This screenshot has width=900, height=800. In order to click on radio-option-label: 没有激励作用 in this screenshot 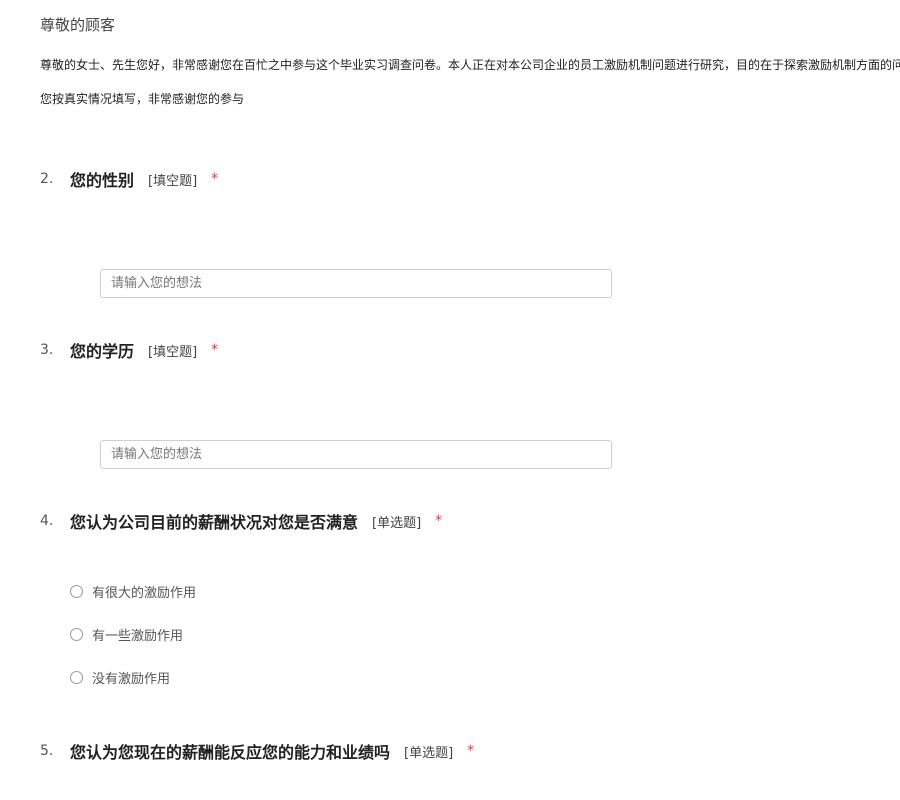, I will do `click(131, 677)`.